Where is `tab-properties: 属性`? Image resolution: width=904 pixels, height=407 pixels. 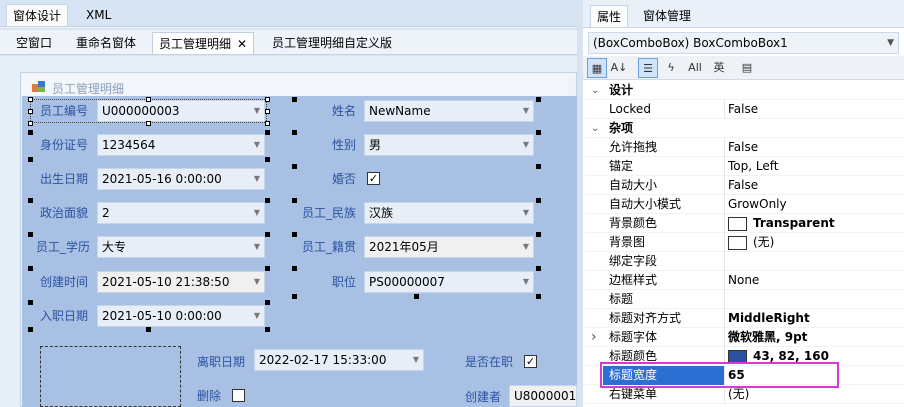
tab-properties: 属性 is located at coordinates (609, 16).